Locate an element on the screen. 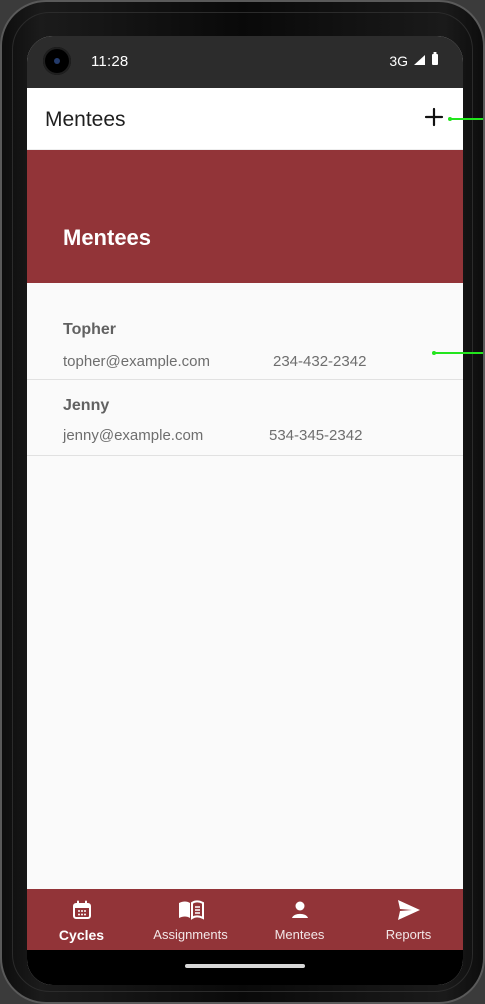 The height and width of the screenshot is (1004, 485). status-time: 11:28 is located at coordinates (110, 61).